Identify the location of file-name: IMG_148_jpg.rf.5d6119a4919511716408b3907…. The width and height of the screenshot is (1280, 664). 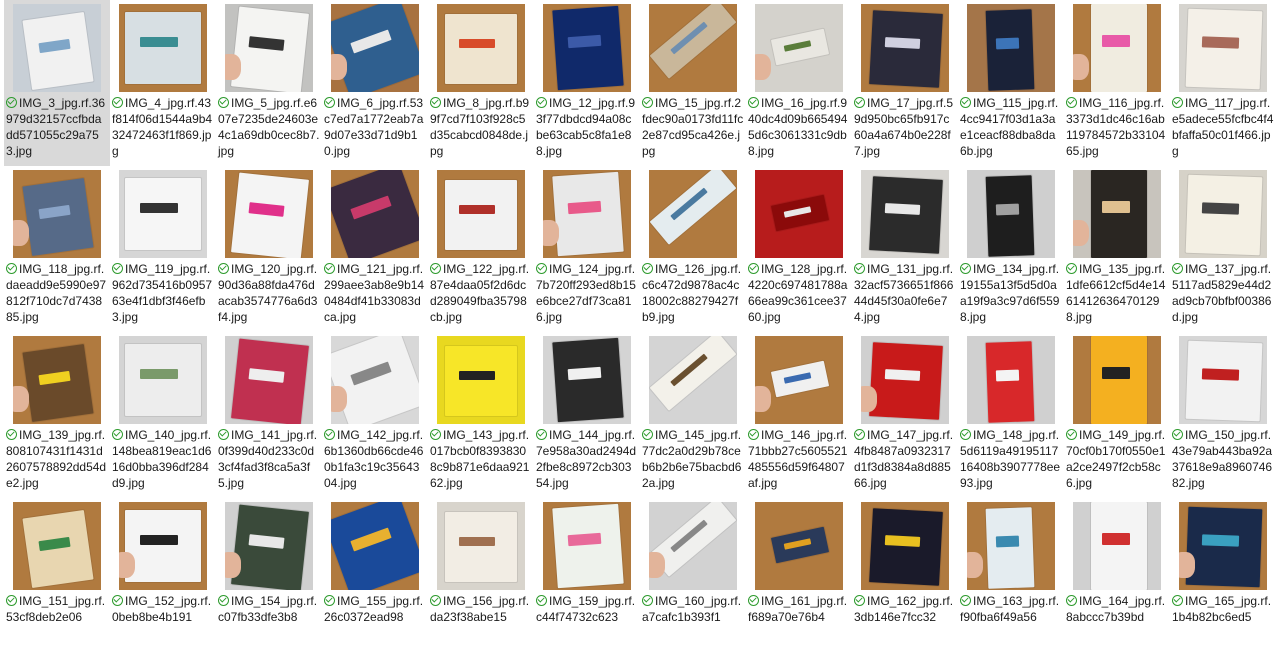
(1011, 459).